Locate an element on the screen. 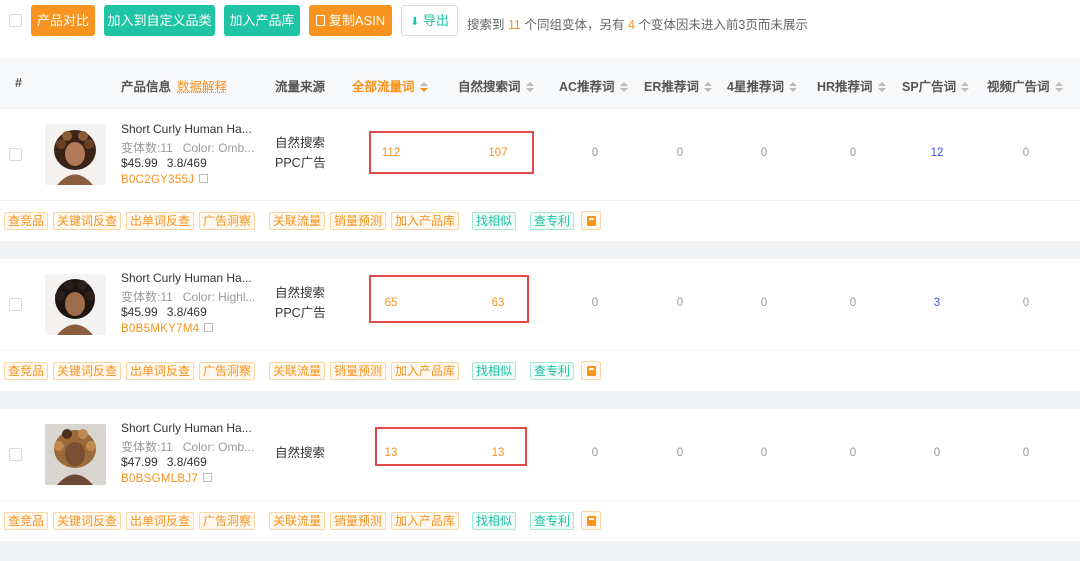 This screenshot has height=561, width=1080. asin-link: B0BSGMLBJ7 is located at coordinates (167, 479).